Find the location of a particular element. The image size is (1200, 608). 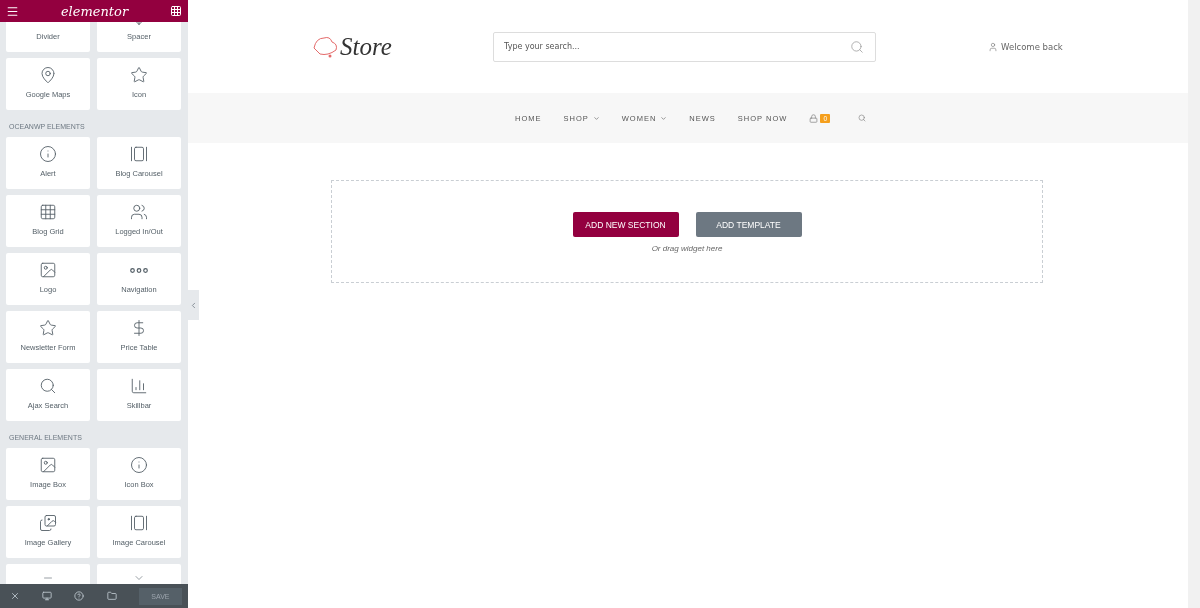

add-section-button: ADD NEW SECTION is located at coordinates (625, 224).